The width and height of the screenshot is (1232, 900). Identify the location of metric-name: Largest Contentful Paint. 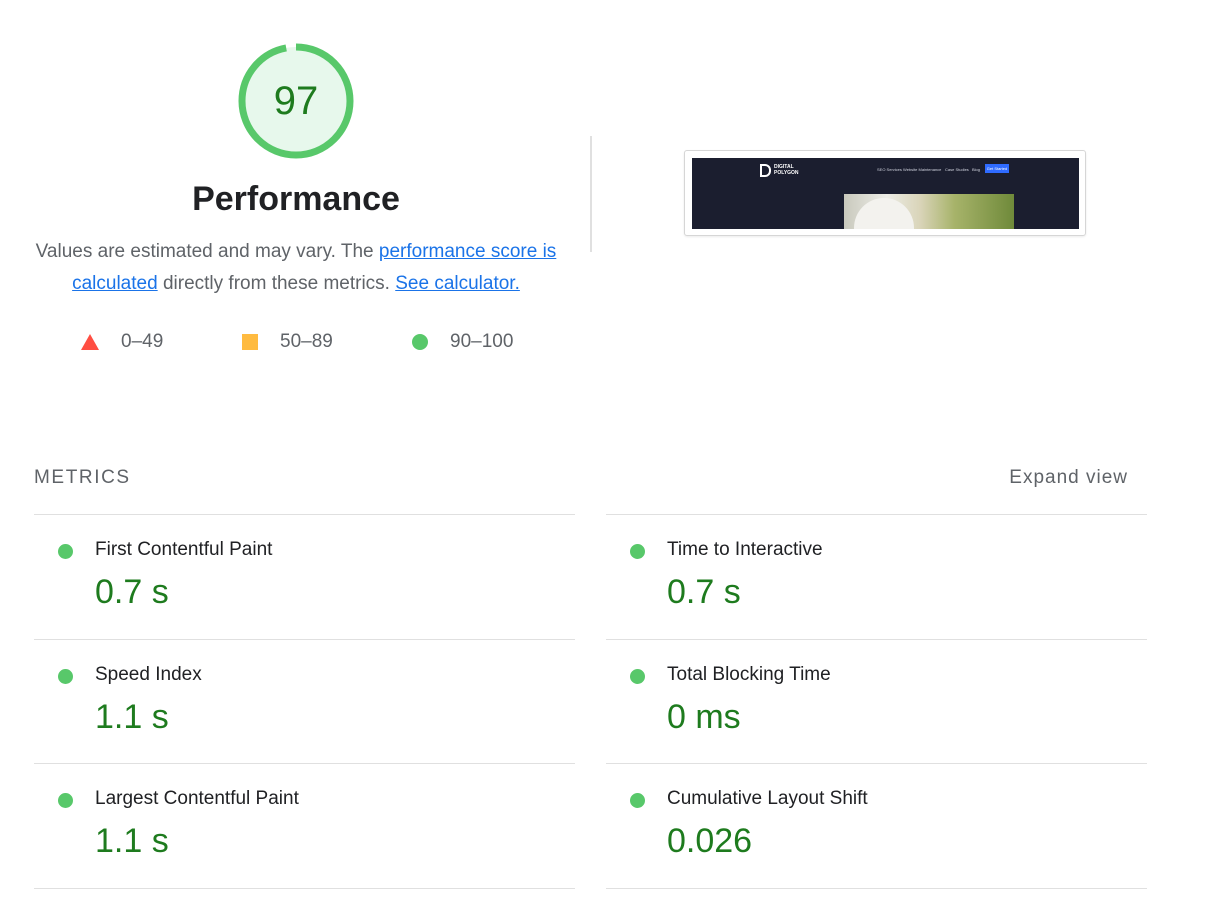
(197, 798).